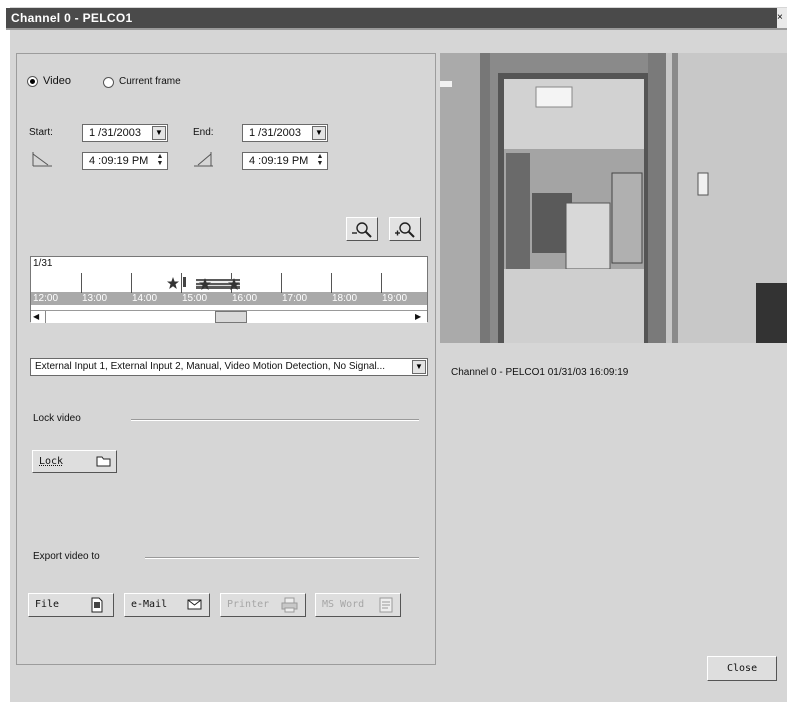 Image resolution: width=787 pixels, height=702 pixels. Describe the element at coordinates (782, 18) in the screenshot. I see `close-icon: ×` at that location.